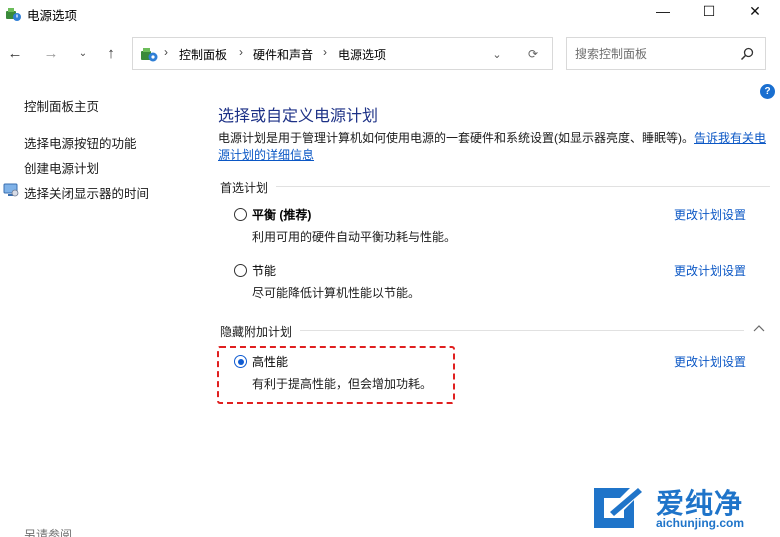  Describe the element at coordinates (390, 15) in the screenshot. I see `title-bar: 电源选项 — ☐ ✕` at that location.